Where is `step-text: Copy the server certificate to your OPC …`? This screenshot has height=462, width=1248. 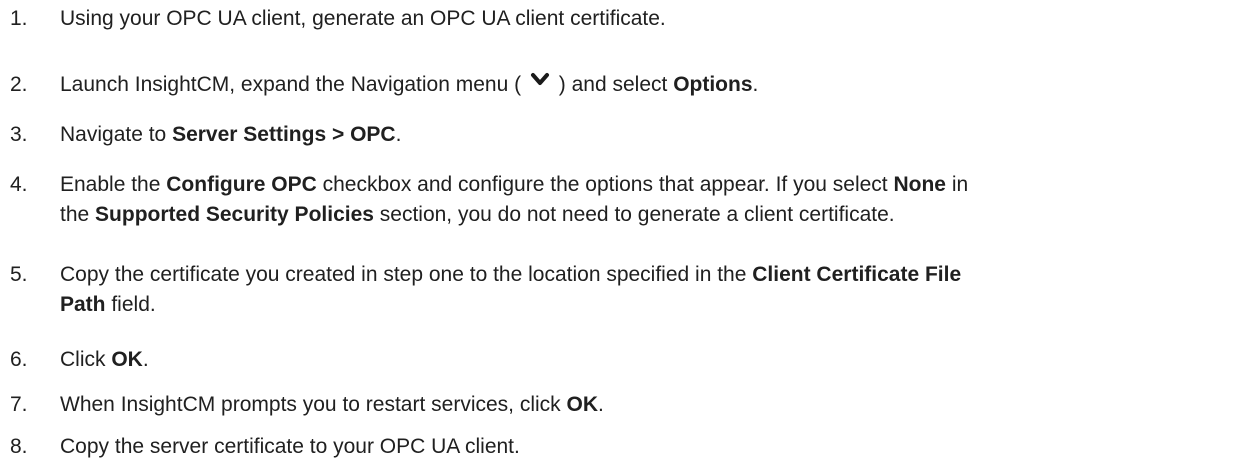
step-text: Copy the server certificate to your OPC … is located at coordinates (650, 447).